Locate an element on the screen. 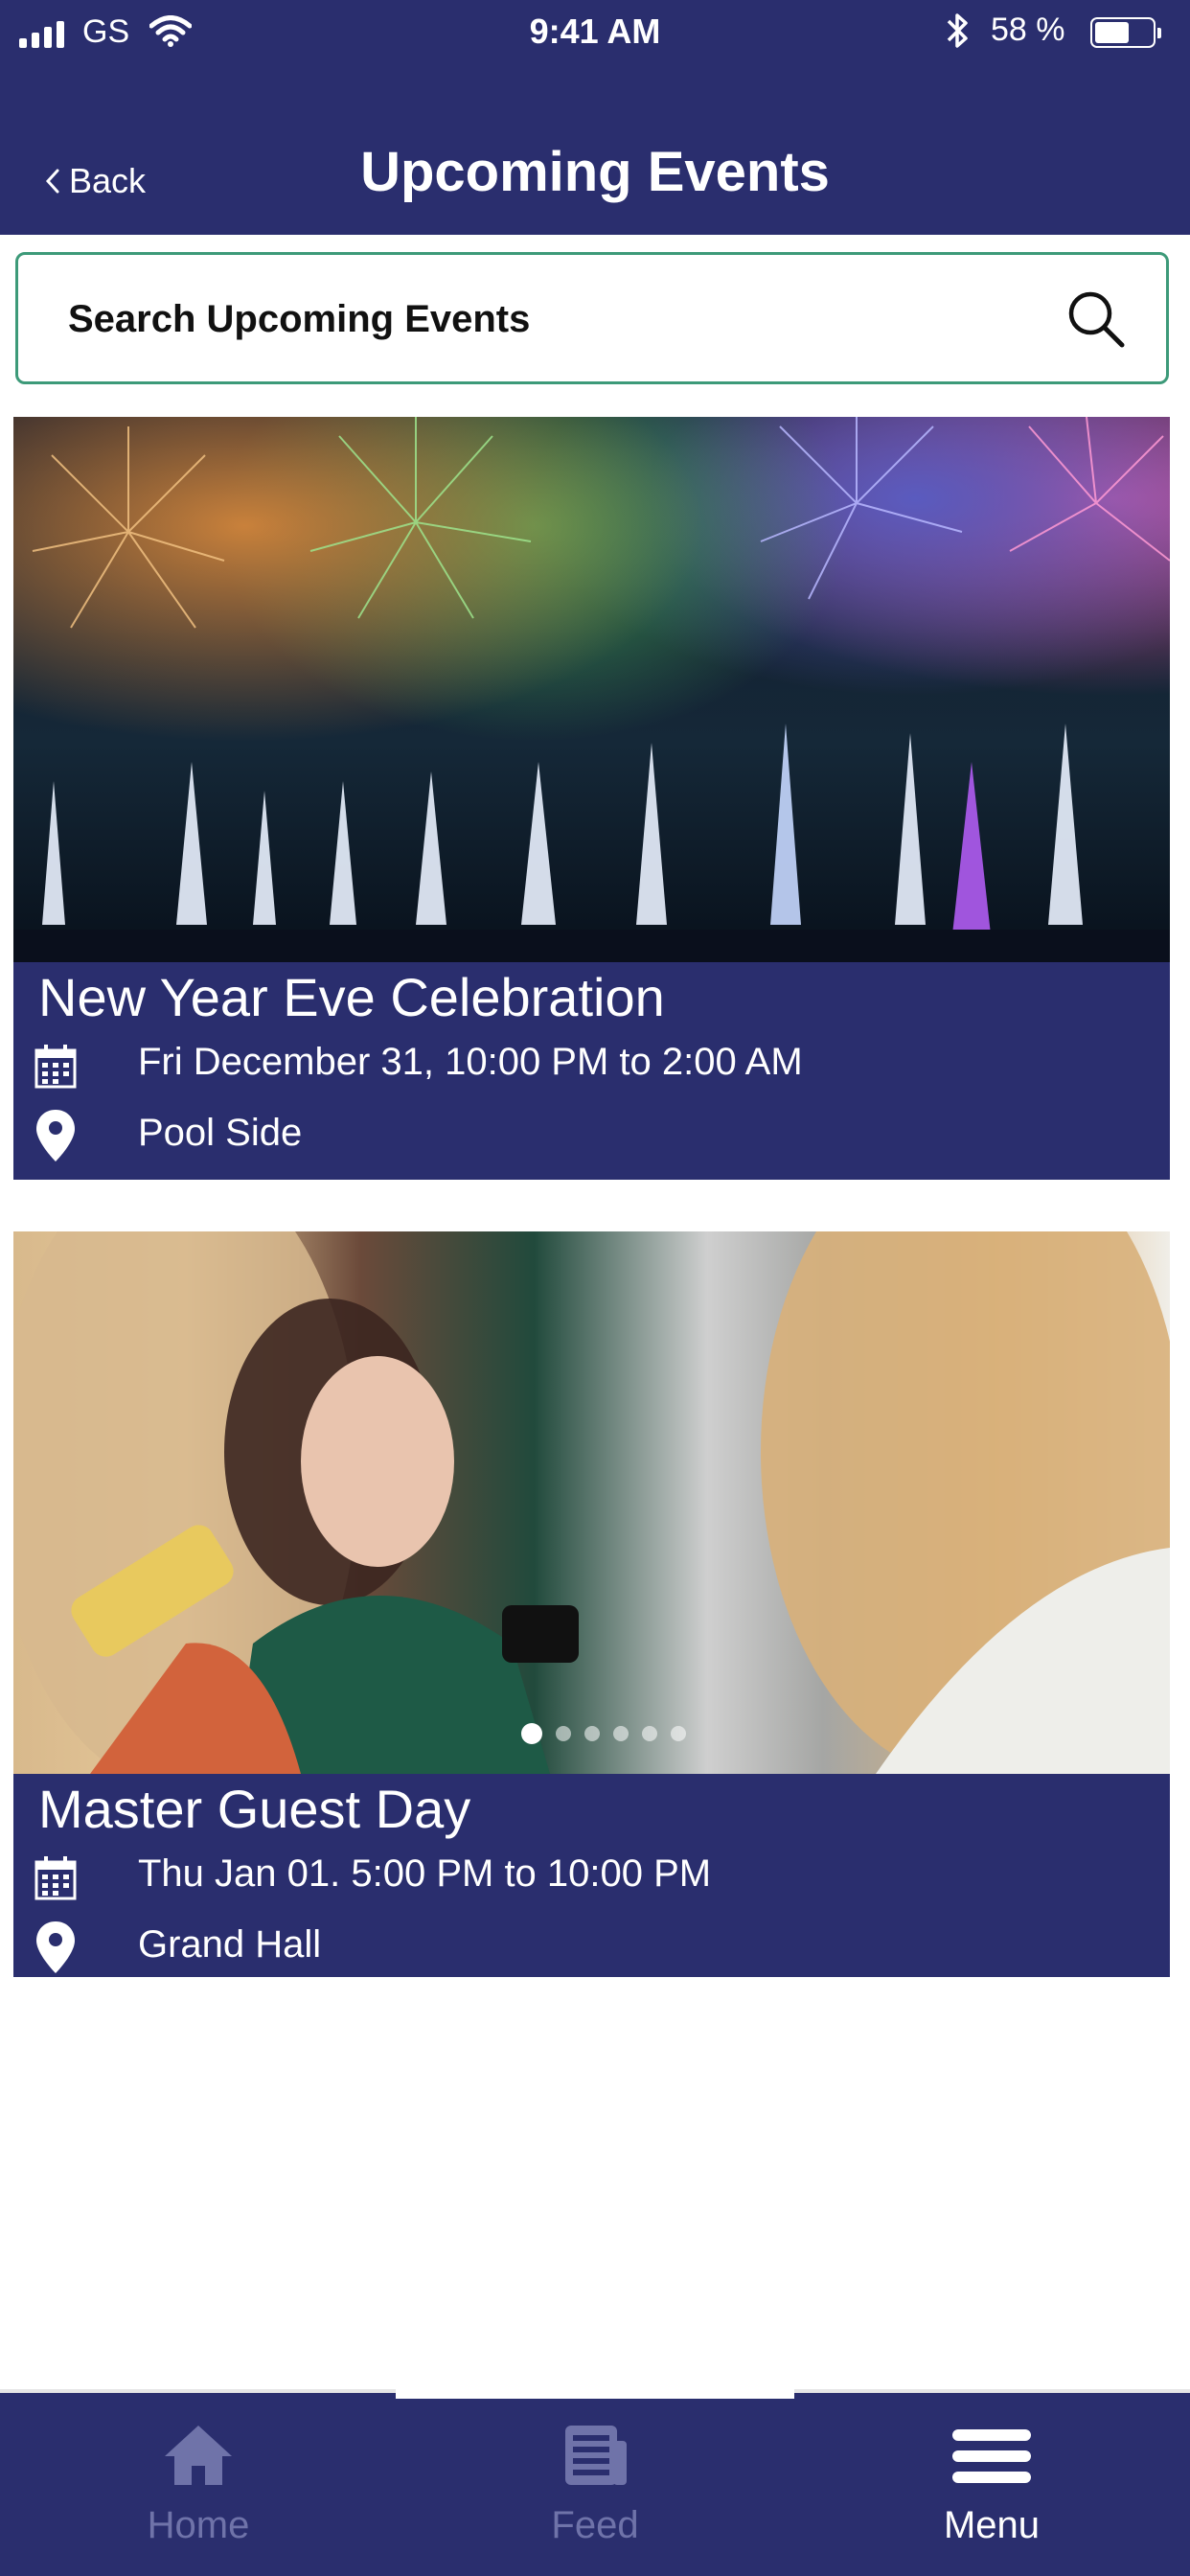  home-icon is located at coordinates (199, 2455).